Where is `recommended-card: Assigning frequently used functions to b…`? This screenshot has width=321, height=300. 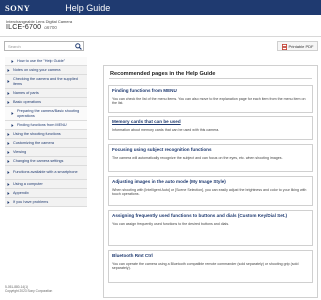 recommended-card: Assigning frequently used functions to b… is located at coordinates (210, 228).